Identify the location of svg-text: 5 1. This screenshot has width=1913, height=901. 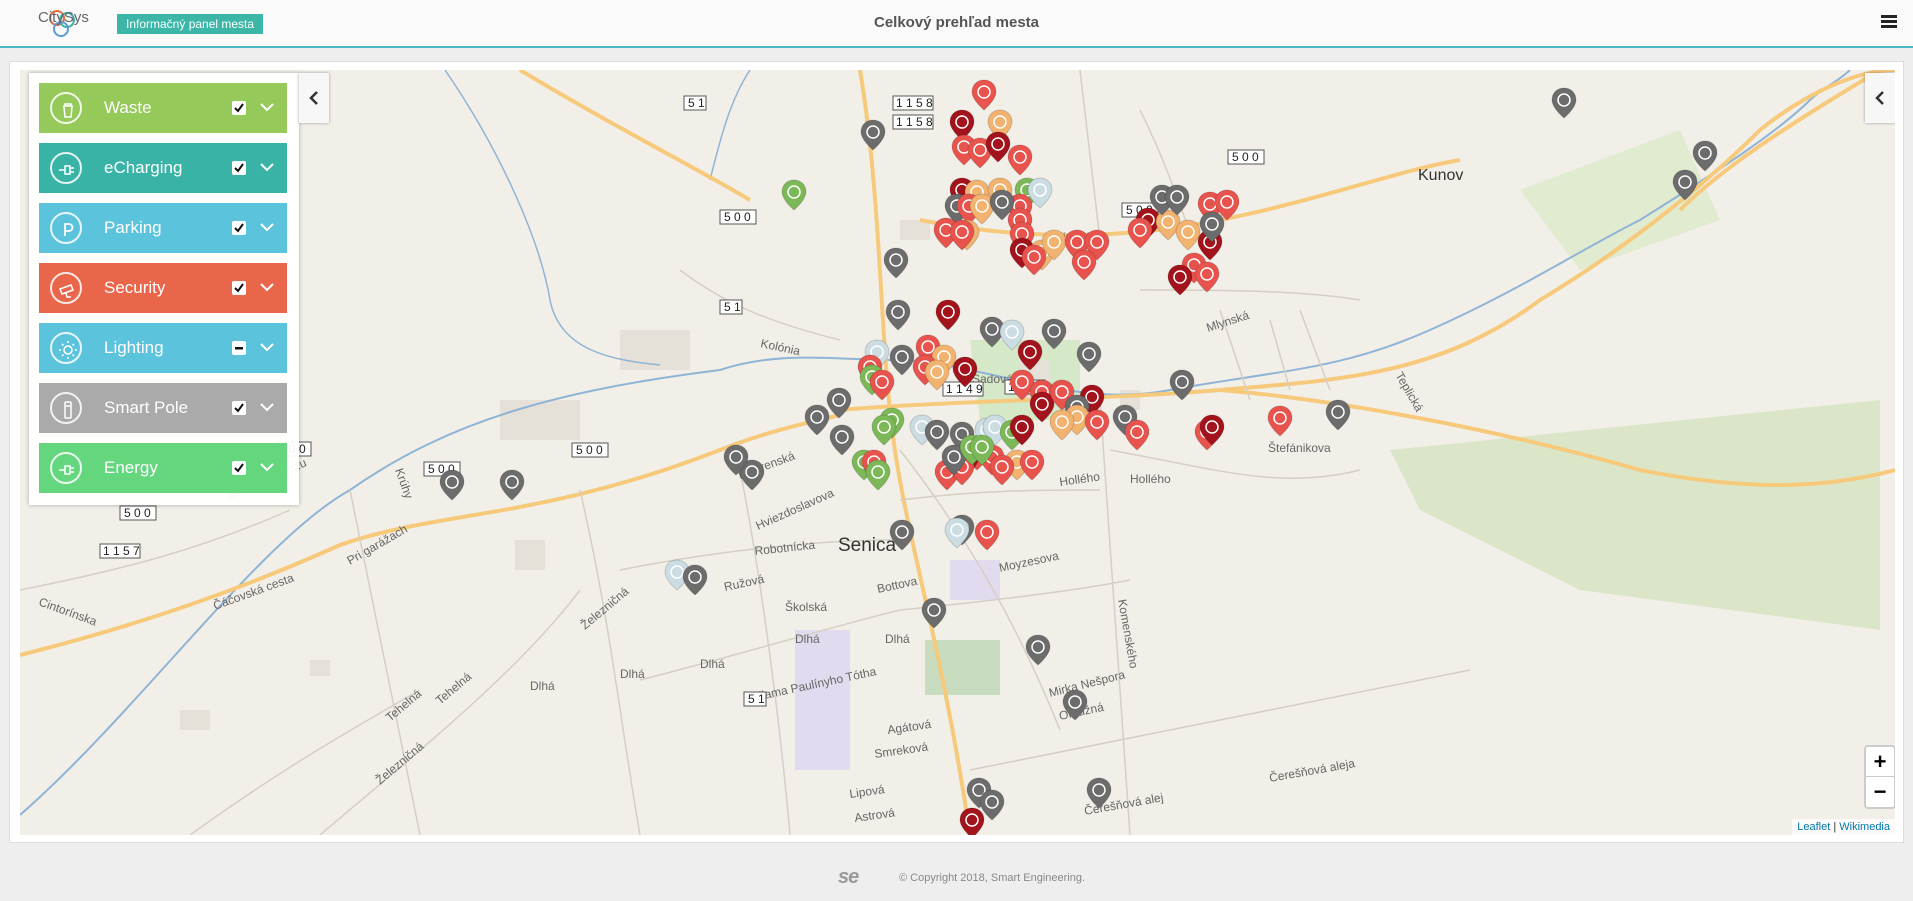
(756, 699).